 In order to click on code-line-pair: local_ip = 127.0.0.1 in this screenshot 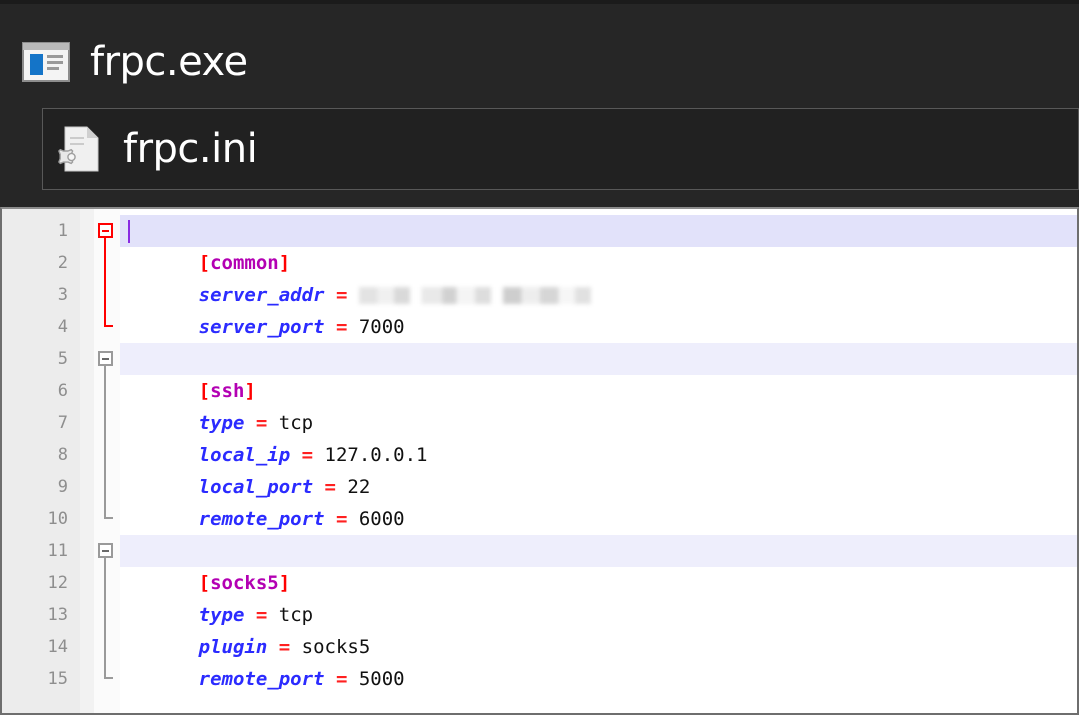, I will do `click(598, 436)`.